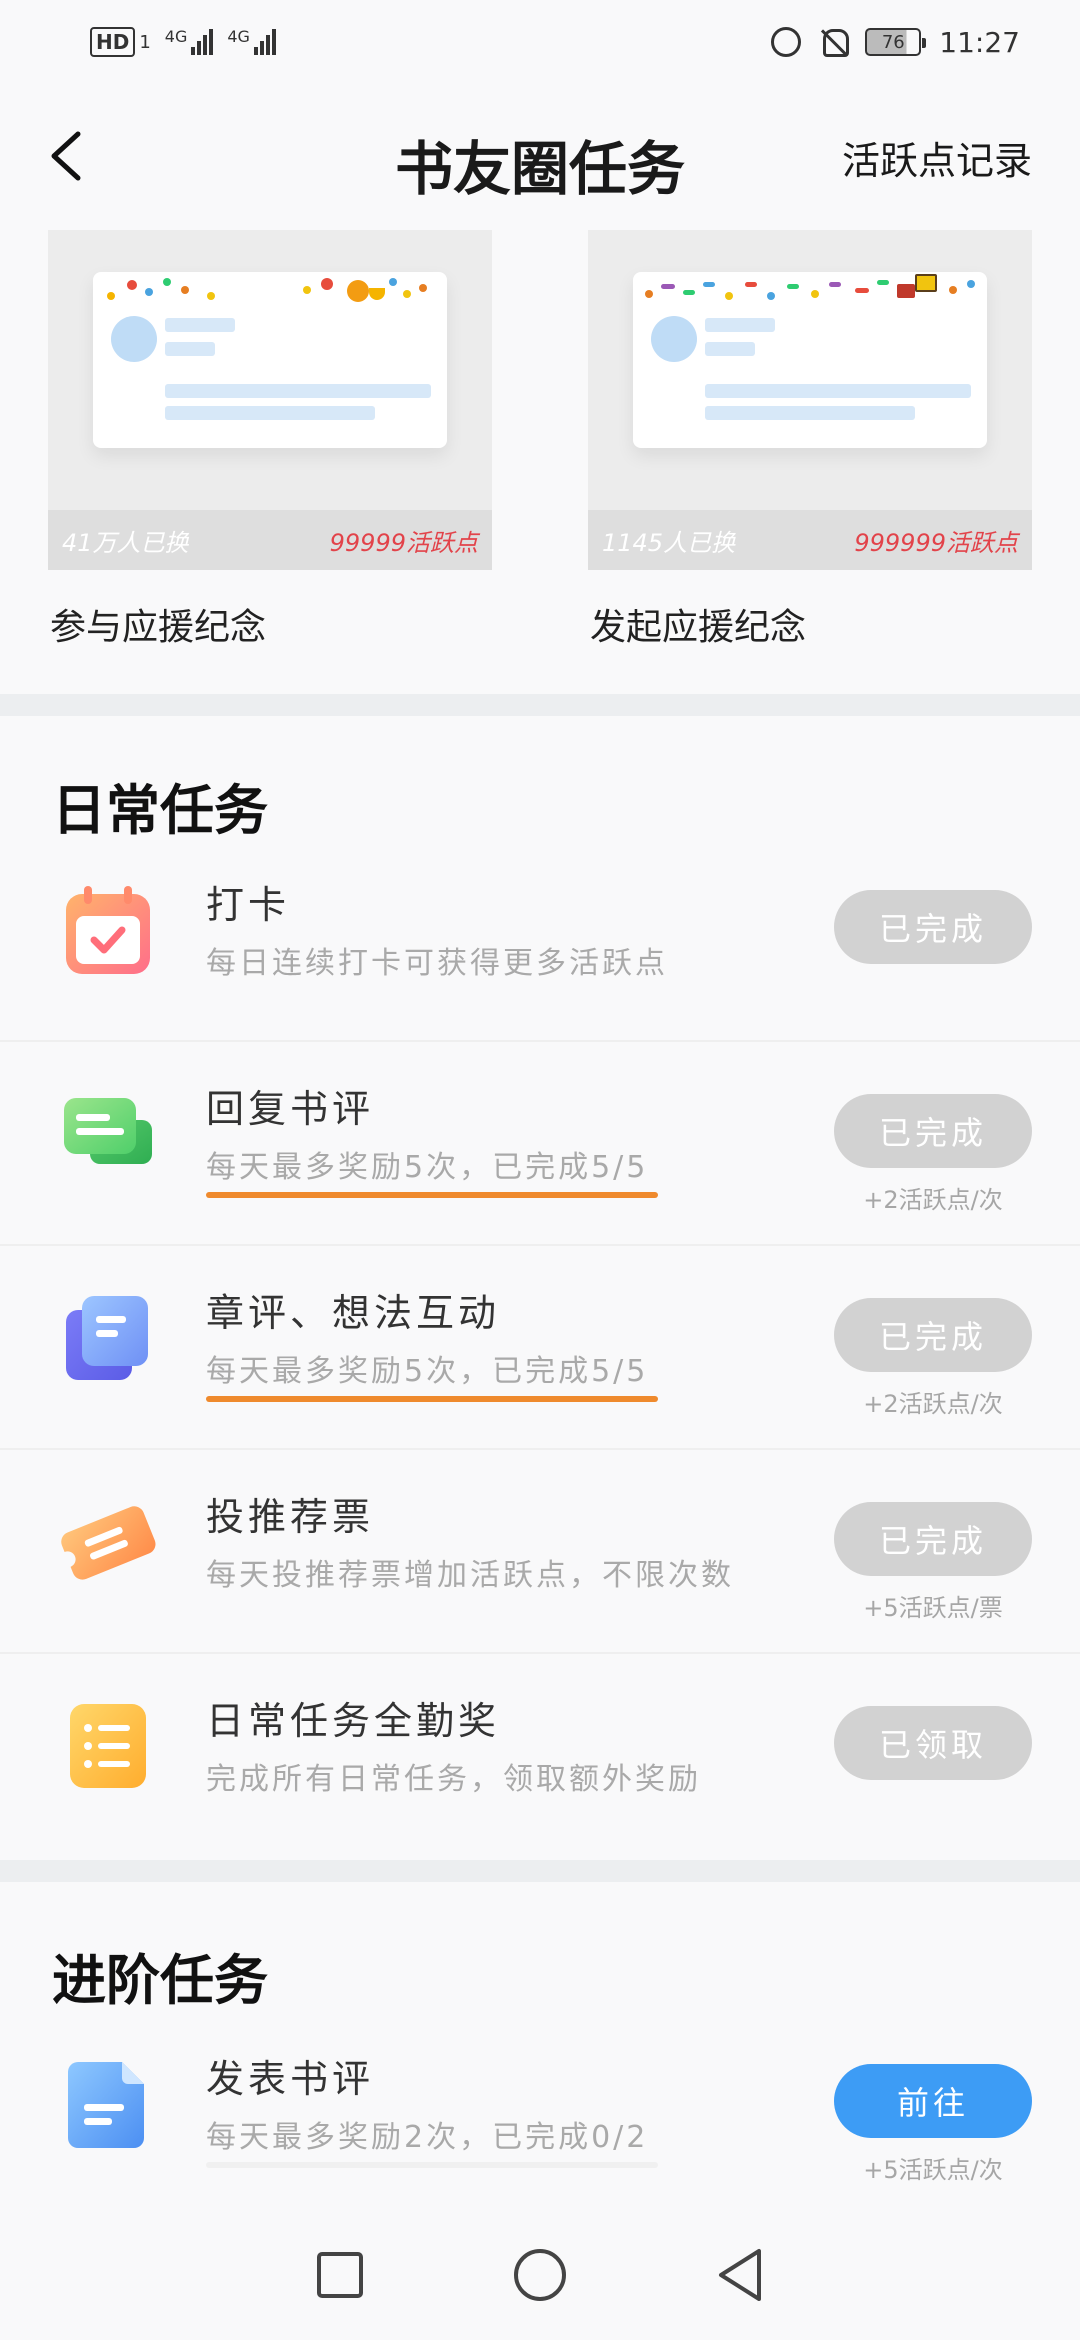 The height and width of the screenshot is (2340, 1080). What do you see at coordinates (290, 1109) in the screenshot?
I see `task-name: 回复书评` at bounding box center [290, 1109].